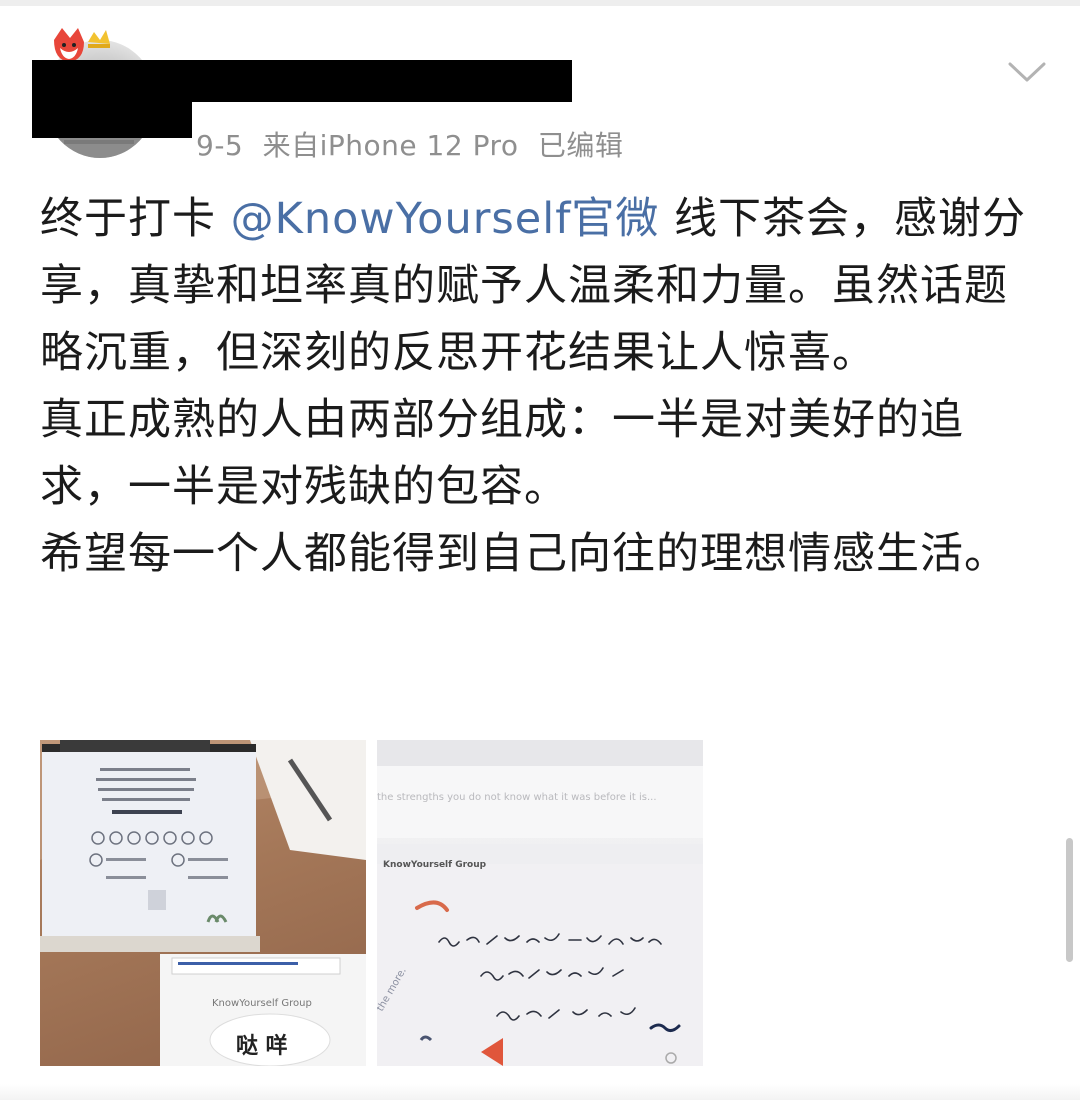 The width and height of the screenshot is (1080, 1100). What do you see at coordinates (580, 145) in the screenshot?
I see `edited-label: 已编辑` at bounding box center [580, 145].